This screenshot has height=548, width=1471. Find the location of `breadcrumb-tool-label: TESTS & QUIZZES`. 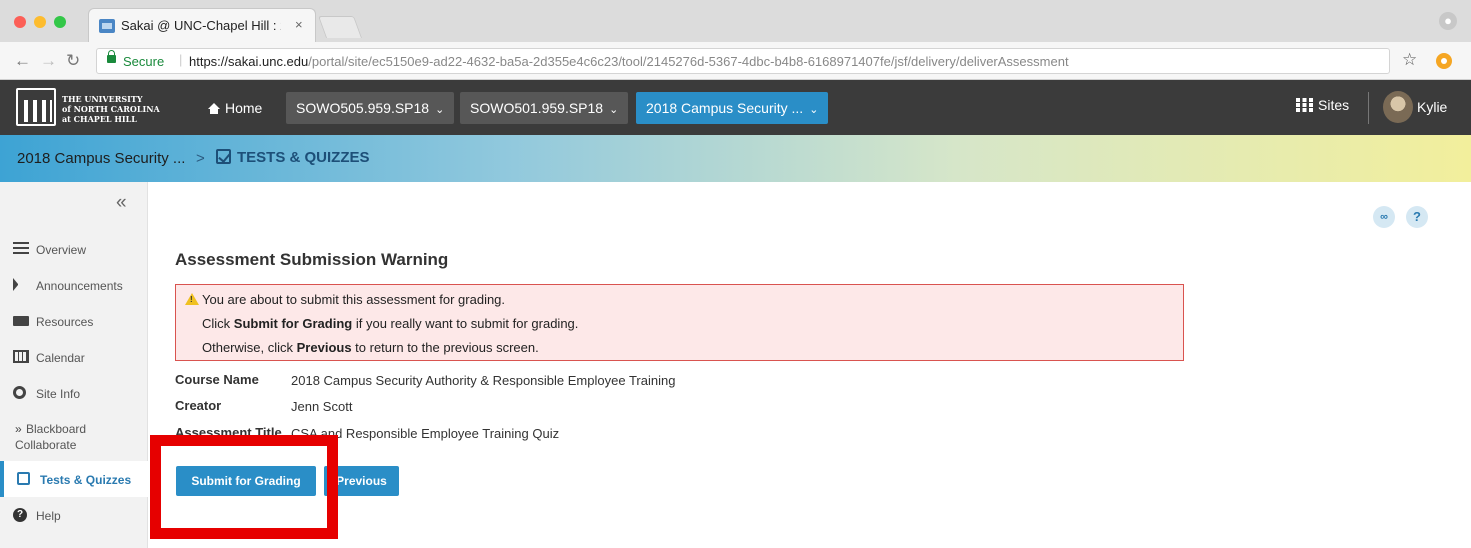

breadcrumb-tool-label: TESTS & QUIZZES is located at coordinates (303, 157).